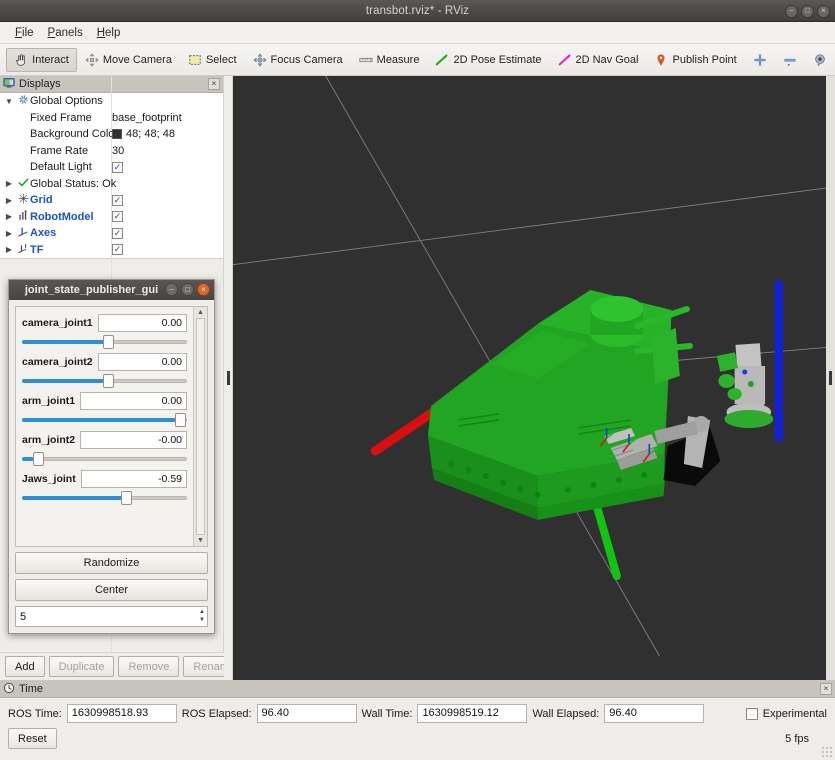  I want to click on tool-focus-camera: Focus Camera, so click(298, 60).